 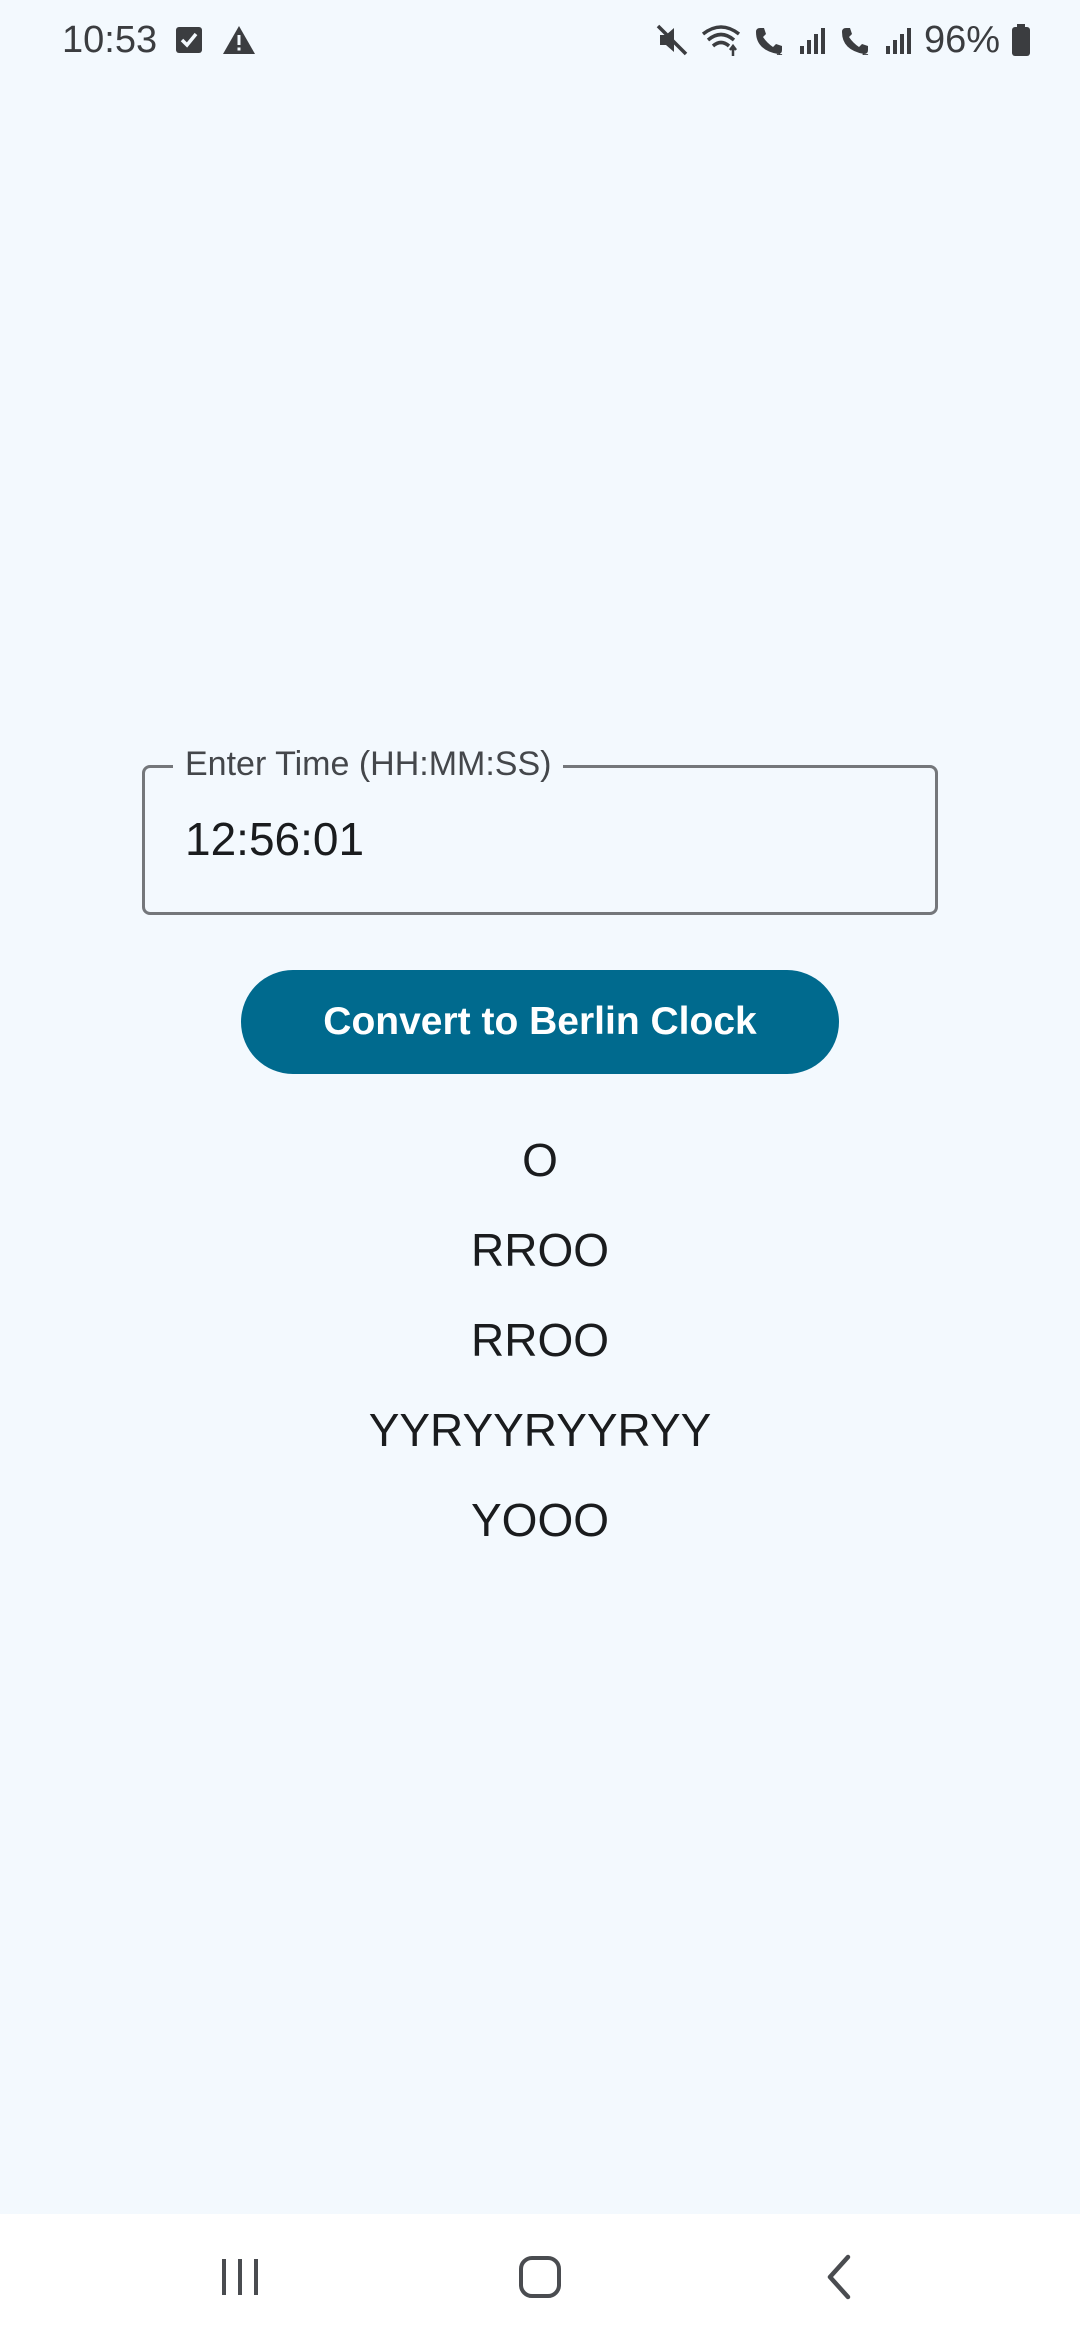 I want to click on home-icon, so click(x=540, y=2277).